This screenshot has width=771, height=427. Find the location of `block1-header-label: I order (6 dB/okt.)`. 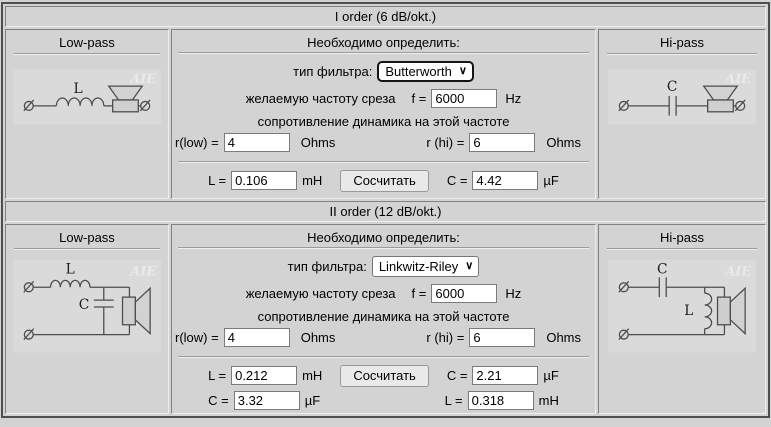

block1-header-label: I order (6 dB/okt.) is located at coordinates (385, 16).